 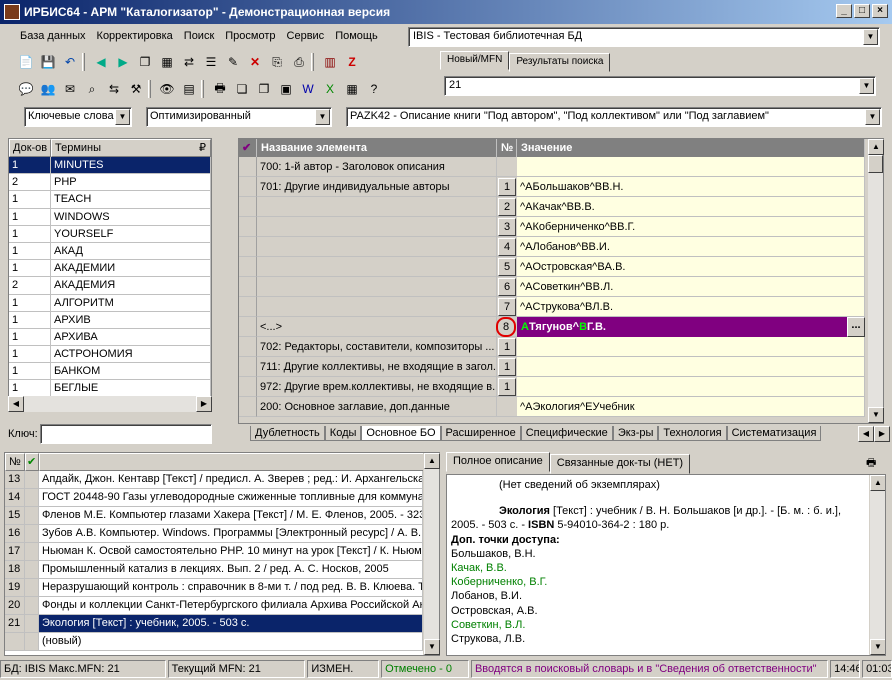 I want to click on tools-icon: ⚒, so click(x=136, y=89).